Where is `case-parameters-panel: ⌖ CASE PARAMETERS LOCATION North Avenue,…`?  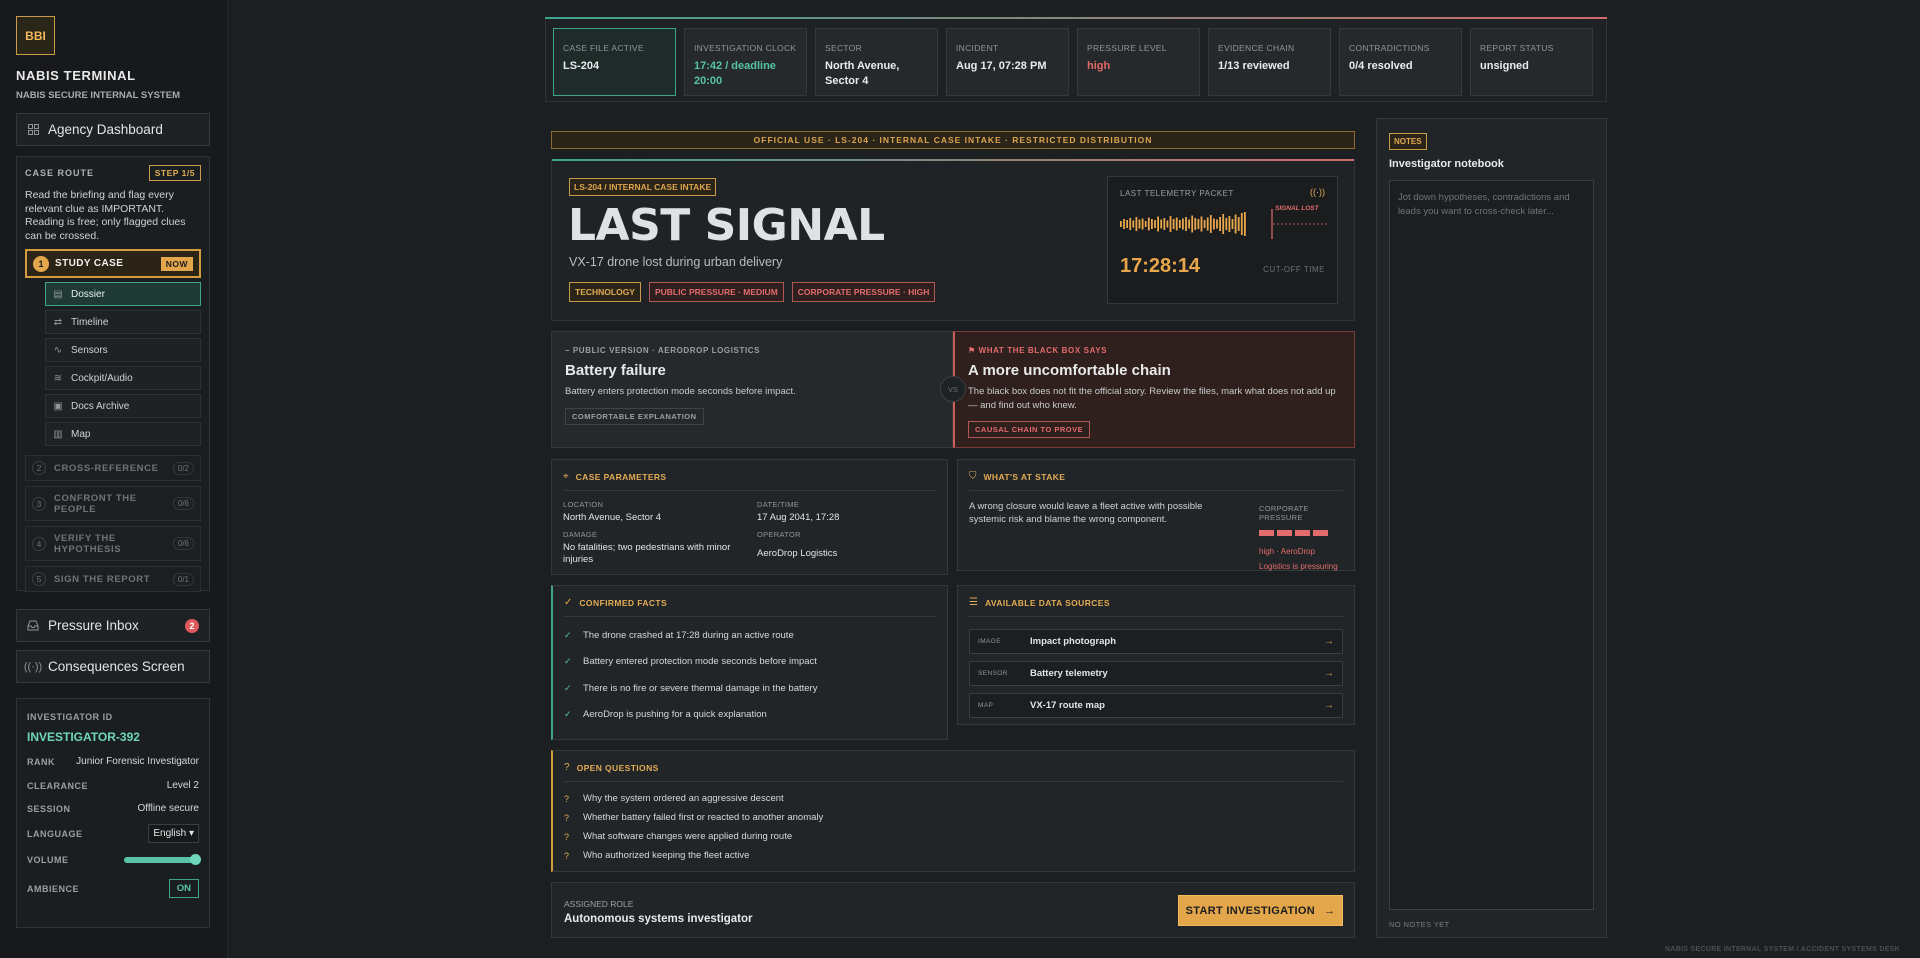
case-parameters-panel: ⌖ CASE PARAMETERS LOCATION North Avenue,… is located at coordinates (749, 517).